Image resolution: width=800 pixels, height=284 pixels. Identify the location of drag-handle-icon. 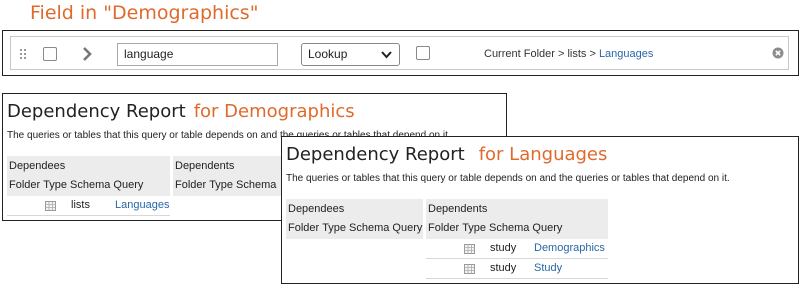
(24, 54).